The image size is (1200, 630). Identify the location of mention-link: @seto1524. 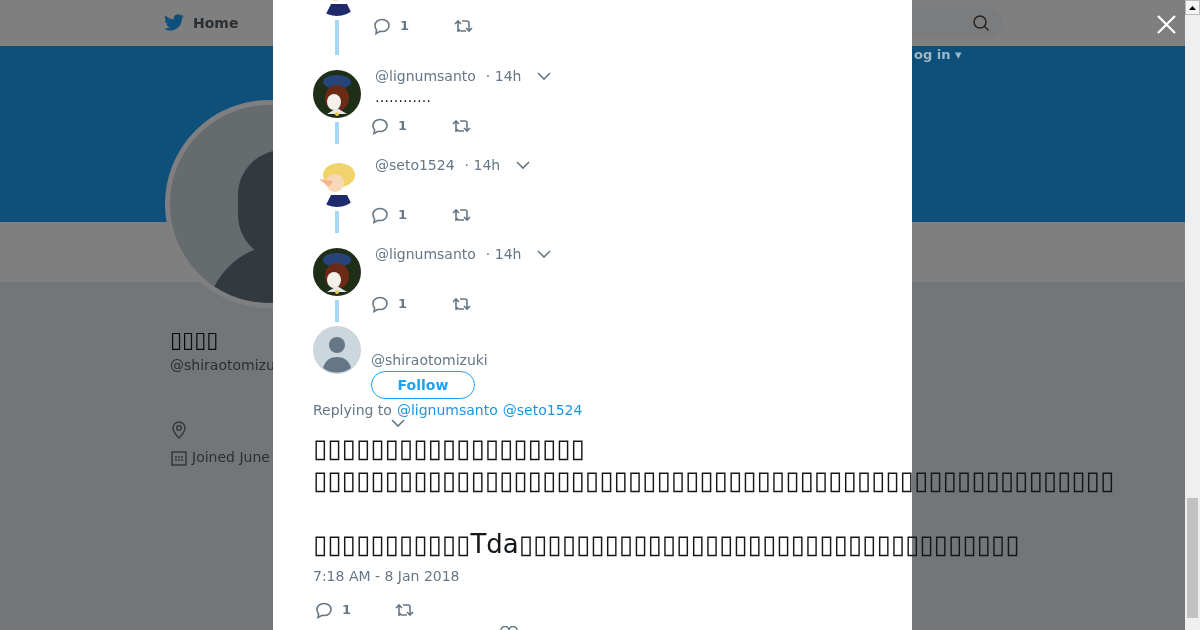
(542, 410).